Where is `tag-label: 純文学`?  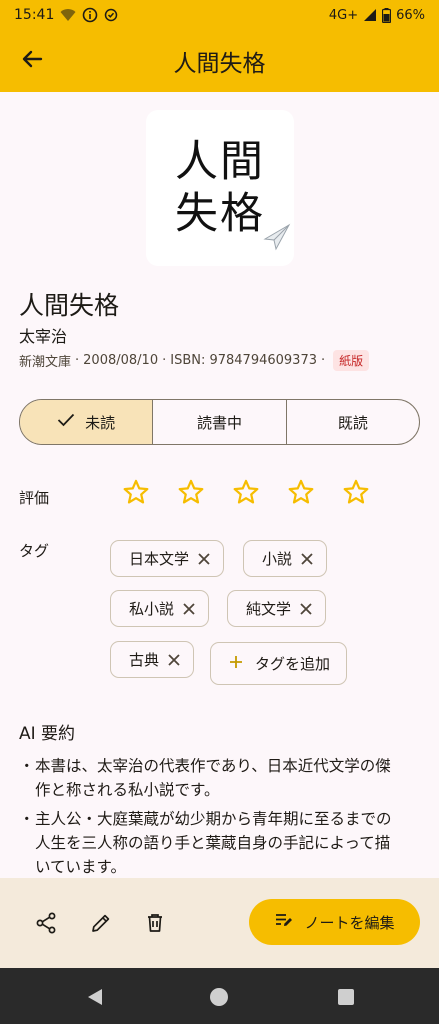
tag-label: 純文学 is located at coordinates (269, 609).